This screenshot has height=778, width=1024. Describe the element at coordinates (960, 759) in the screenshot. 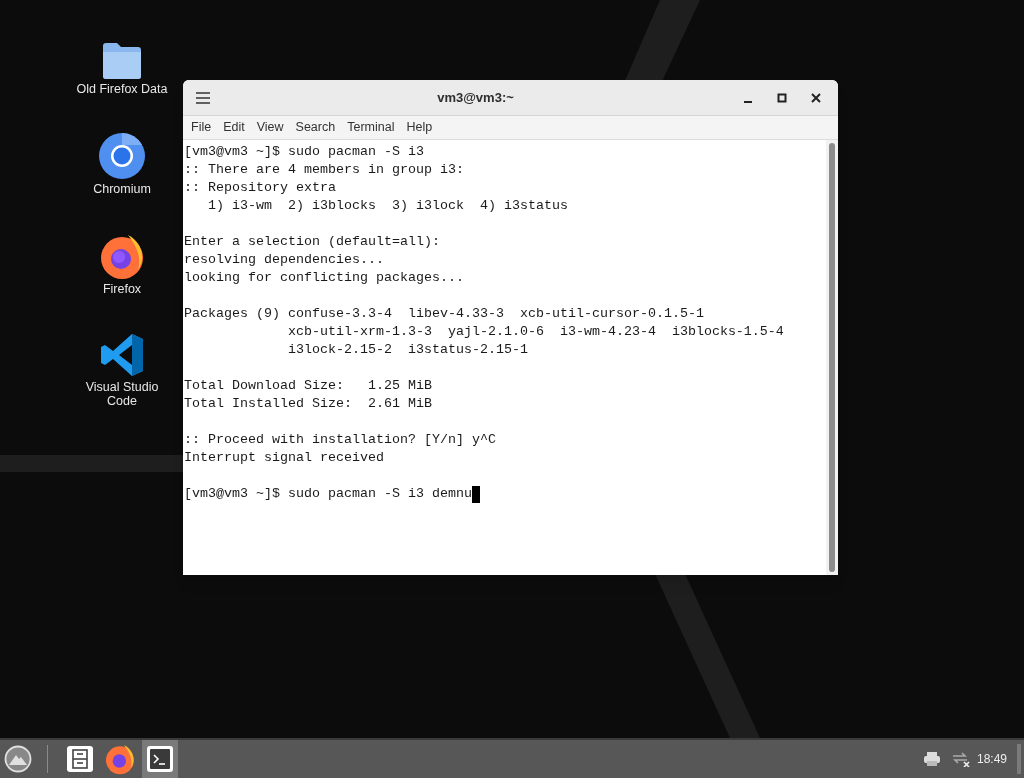

I see `network-disconnected-icon` at that location.